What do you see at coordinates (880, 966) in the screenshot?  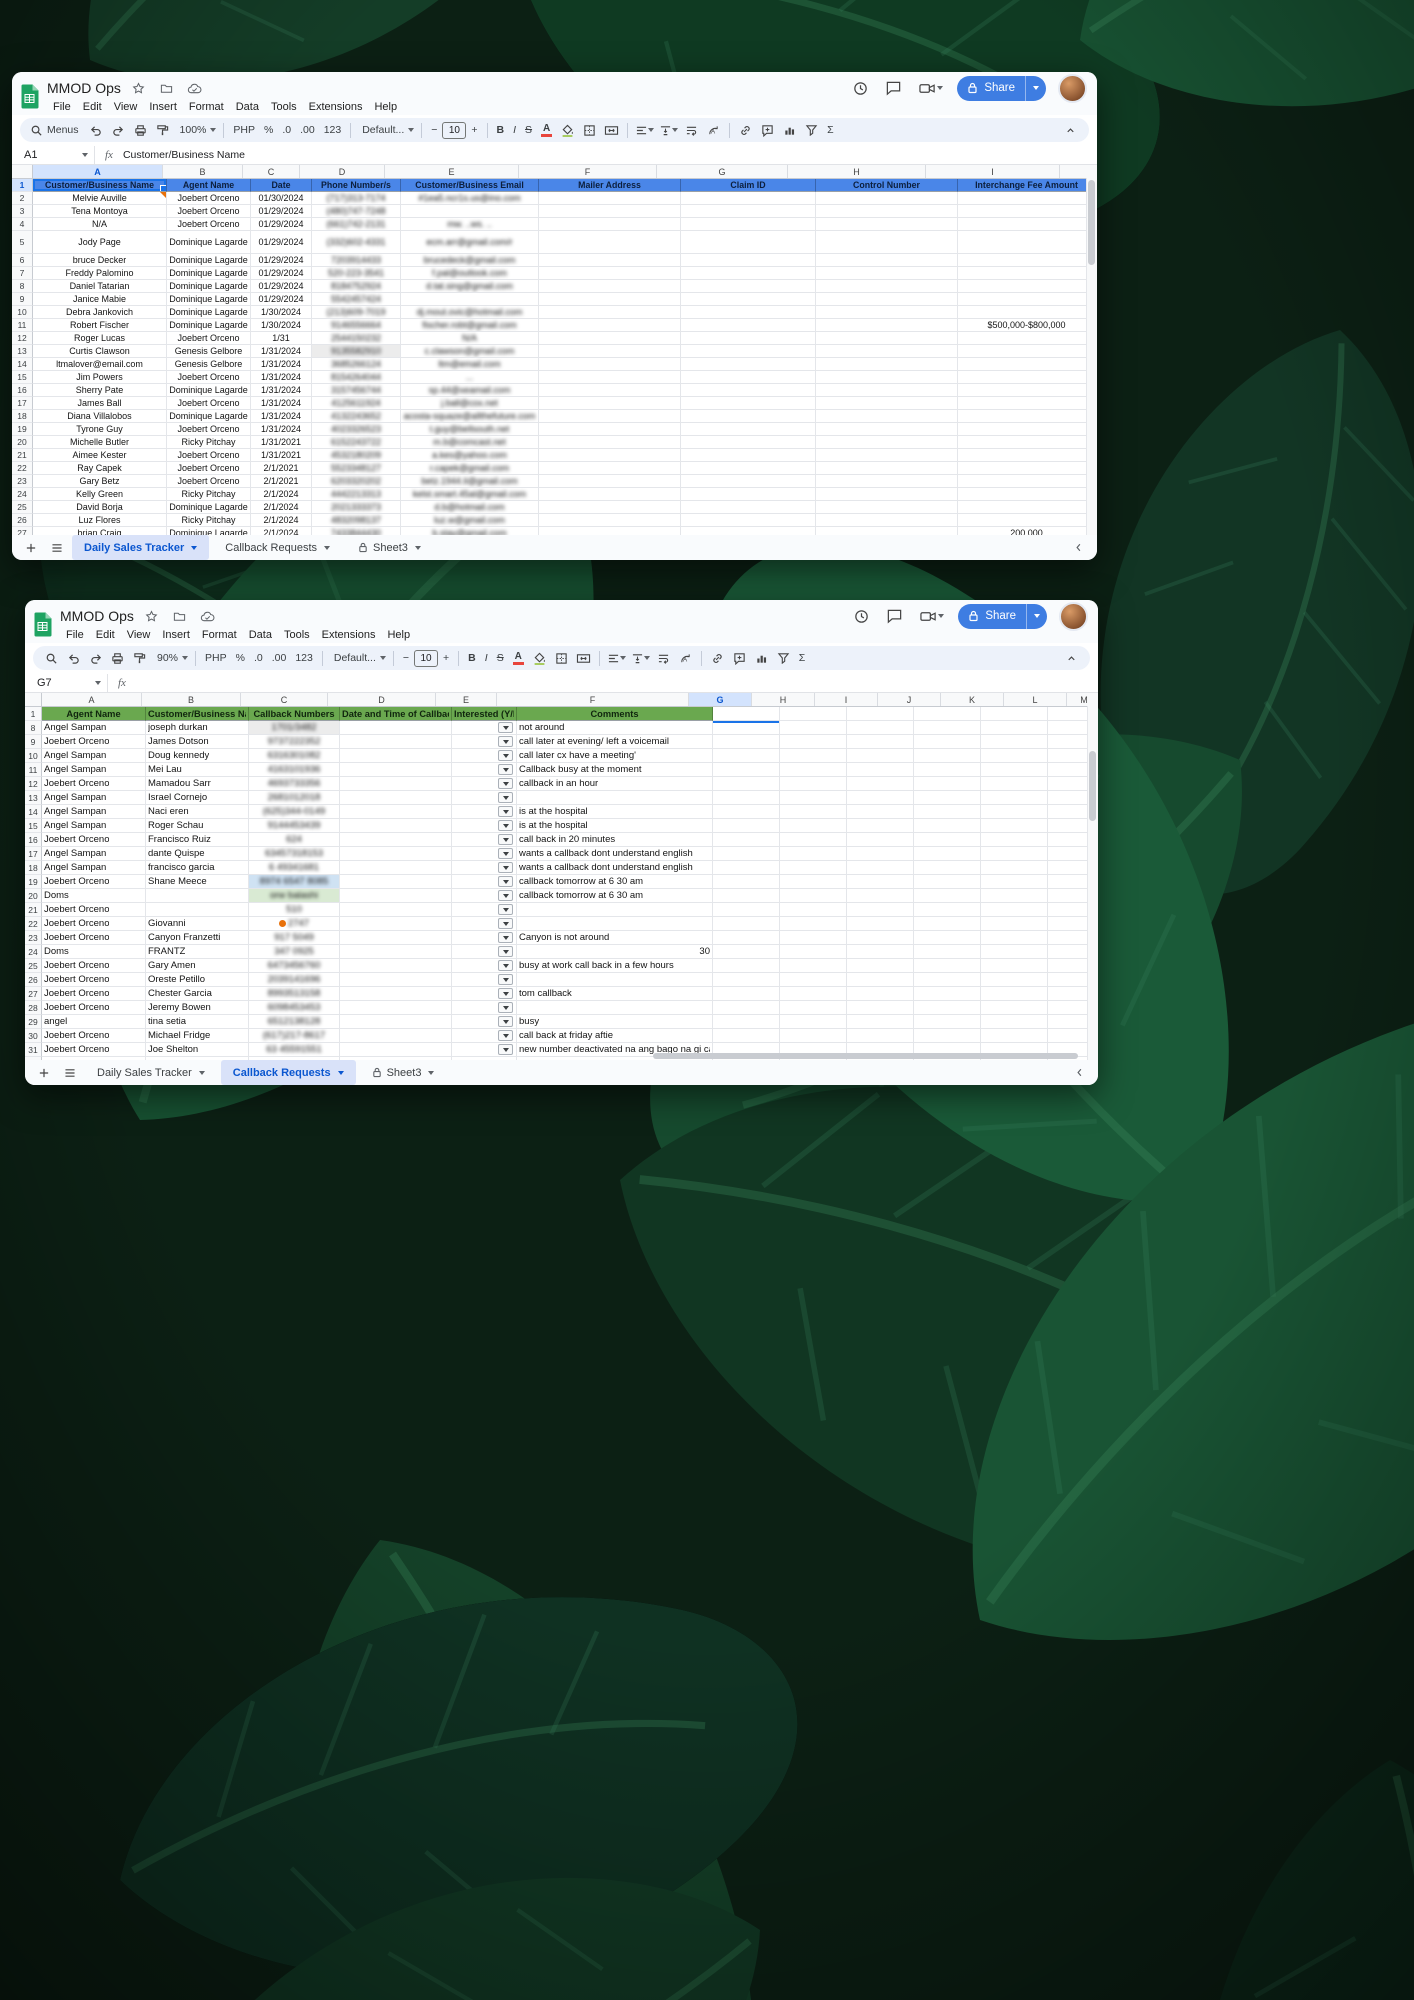 I see `cell-I25` at bounding box center [880, 966].